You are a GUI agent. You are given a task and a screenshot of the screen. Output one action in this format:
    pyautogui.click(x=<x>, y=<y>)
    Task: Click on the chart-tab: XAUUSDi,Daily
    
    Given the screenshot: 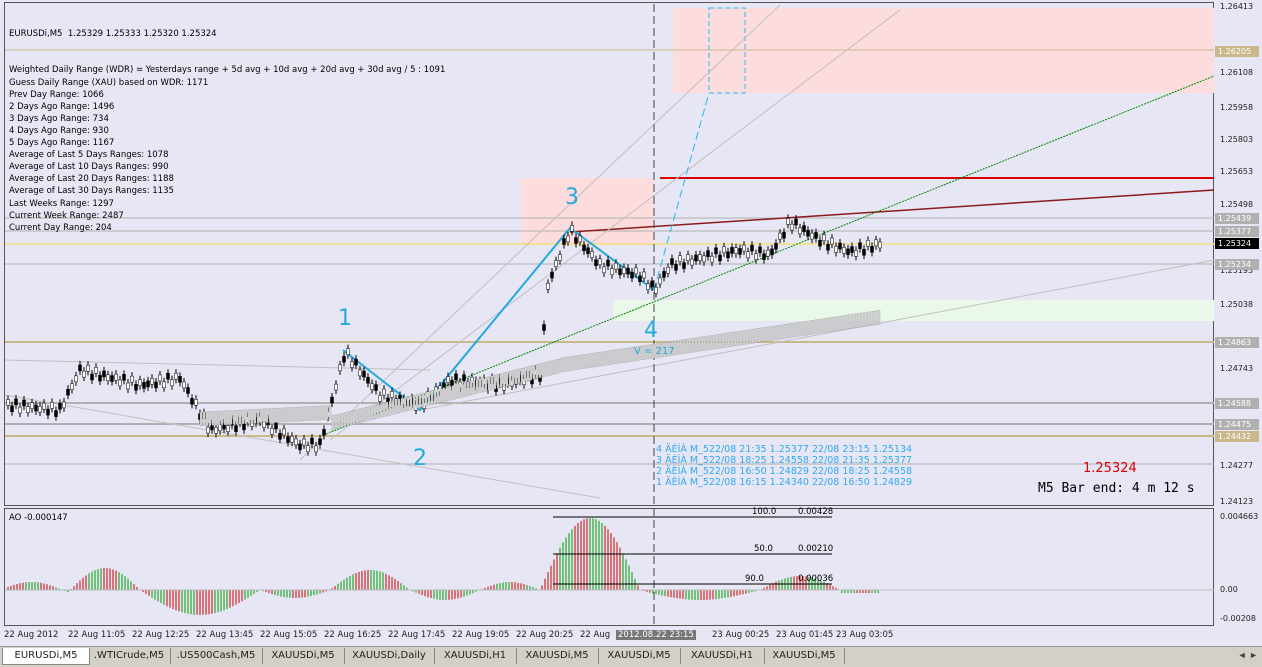 What is the action you would take?
    pyautogui.click(x=389, y=656)
    